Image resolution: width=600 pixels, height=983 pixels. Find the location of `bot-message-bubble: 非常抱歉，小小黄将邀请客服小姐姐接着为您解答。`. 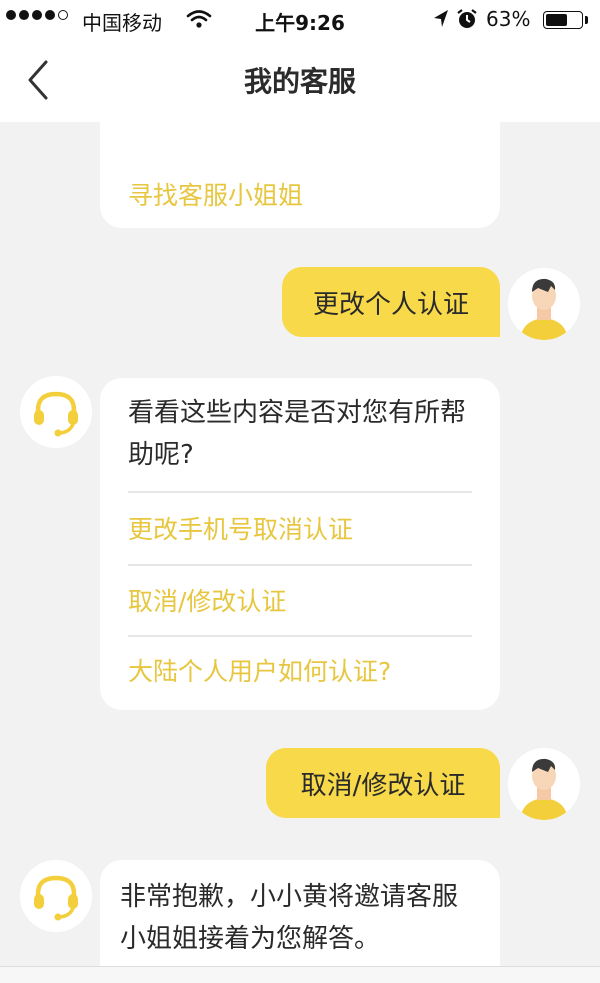

bot-message-bubble: 非常抱歉，小小黄将邀请客服小姐姐接着为您解答。 is located at coordinates (300, 921).